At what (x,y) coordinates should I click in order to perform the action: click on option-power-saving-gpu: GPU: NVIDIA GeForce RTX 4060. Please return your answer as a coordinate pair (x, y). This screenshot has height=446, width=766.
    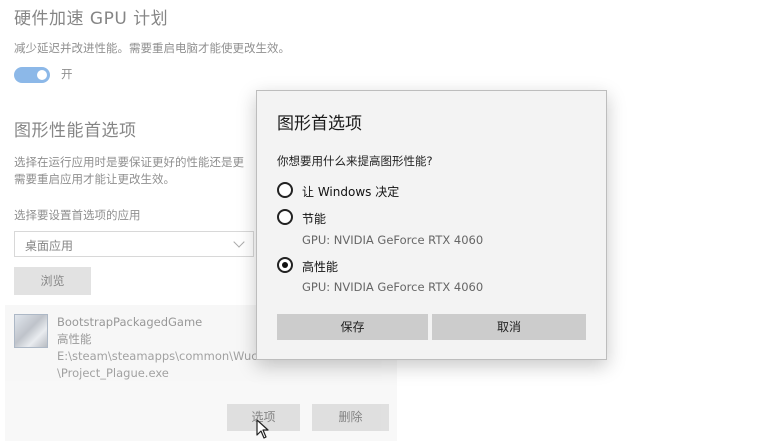
    Looking at the image, I should click on (393, 240).